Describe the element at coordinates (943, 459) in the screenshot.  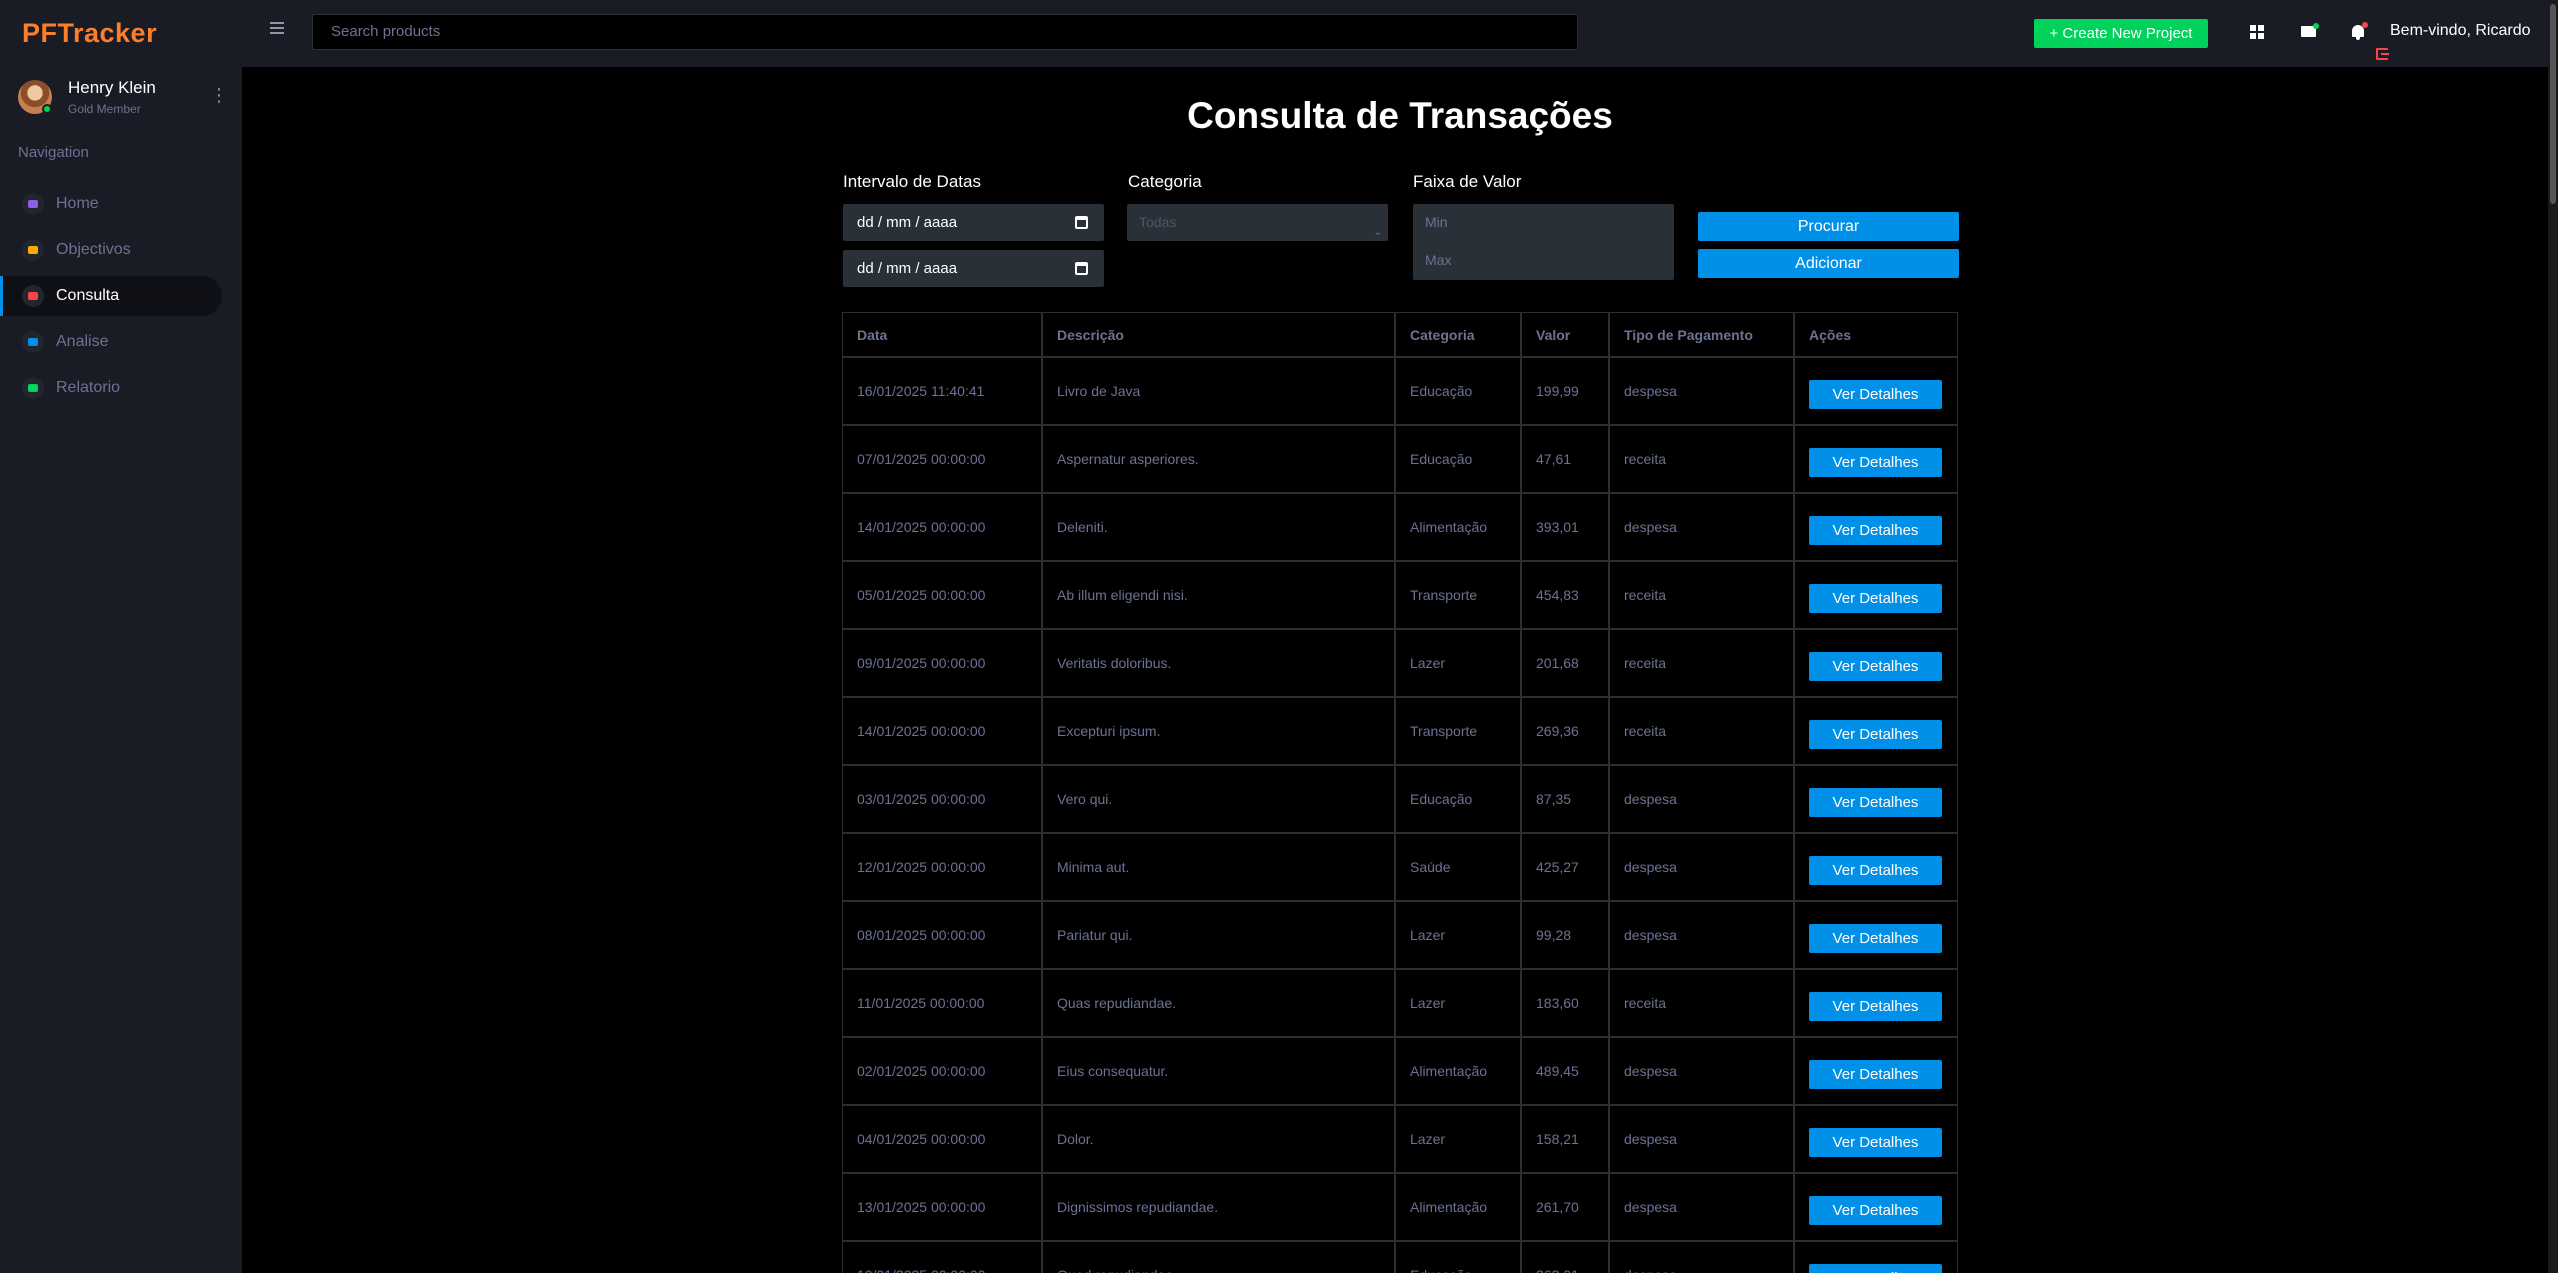
I see `date-cell: 07/01/2025 00:00:00` at that location.